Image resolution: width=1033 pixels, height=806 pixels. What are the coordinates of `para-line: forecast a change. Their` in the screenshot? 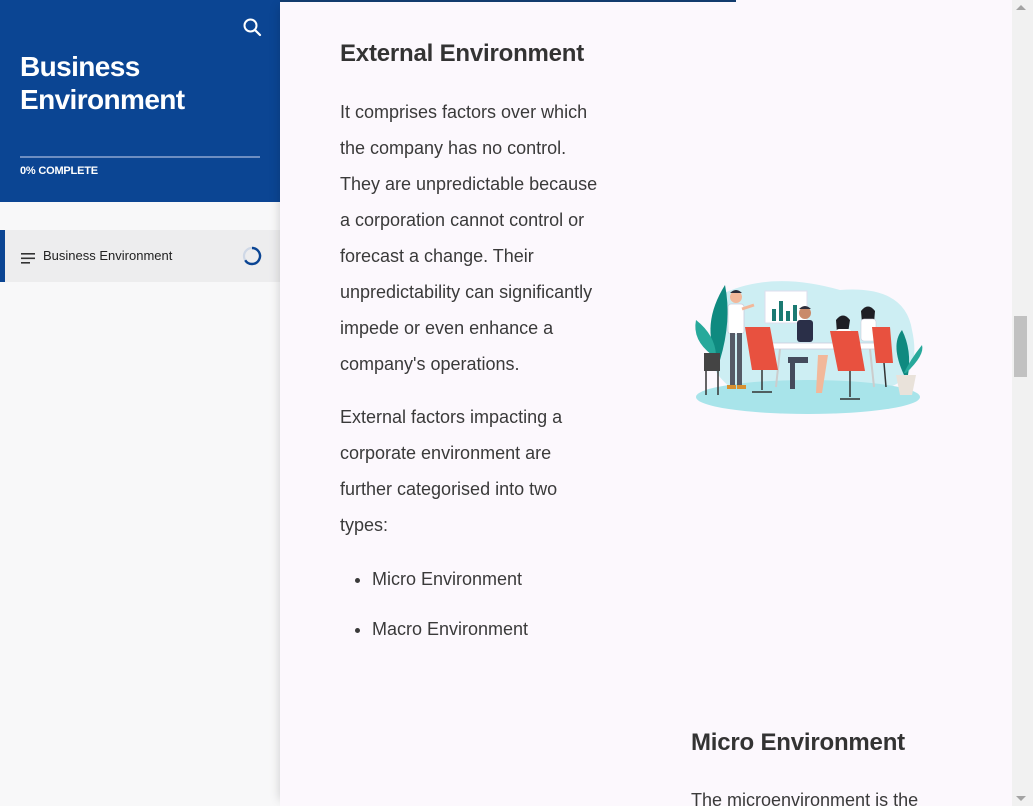 It's located at (437, 256).